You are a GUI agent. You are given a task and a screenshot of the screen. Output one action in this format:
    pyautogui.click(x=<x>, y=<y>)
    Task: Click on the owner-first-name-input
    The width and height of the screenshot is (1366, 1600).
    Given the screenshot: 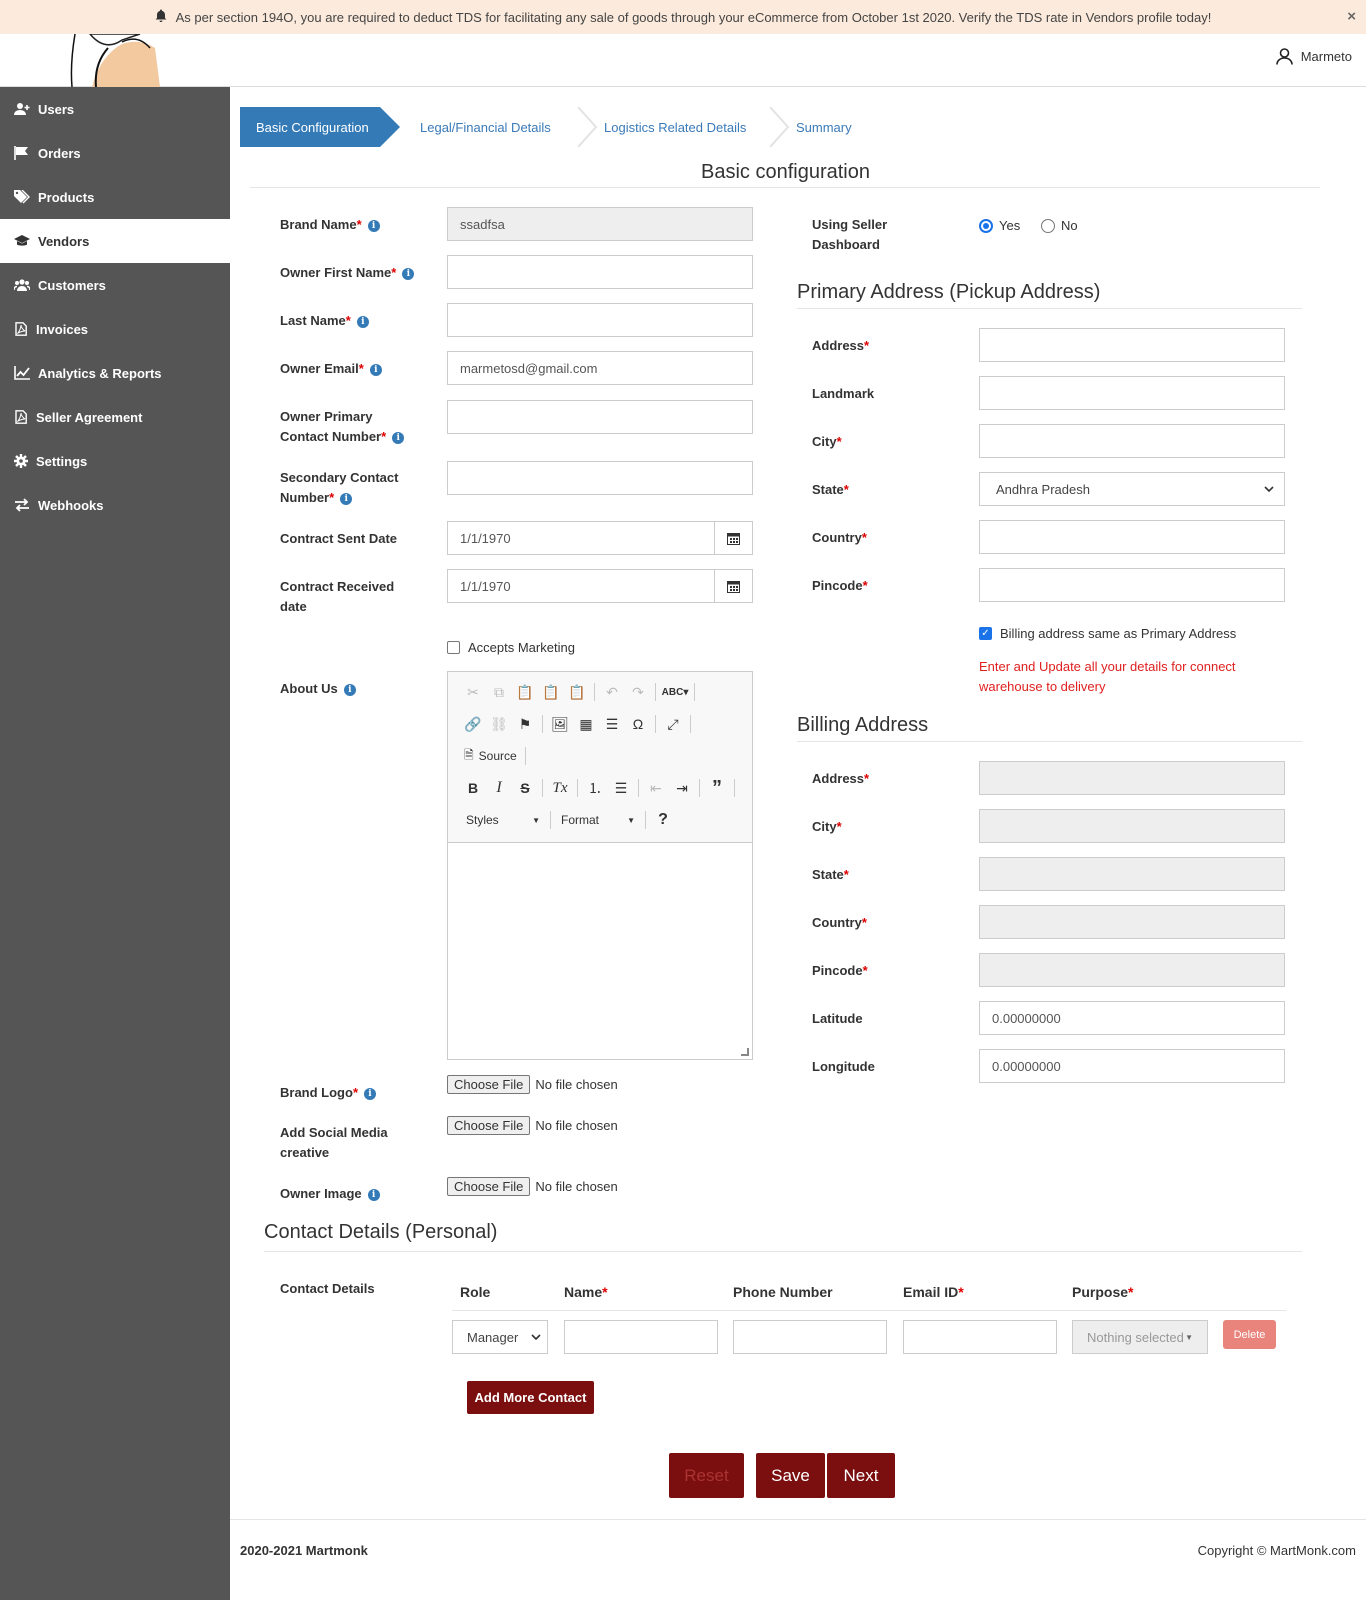 What is the action you would take?
    pyautogui.click(x=600, y=272)
    